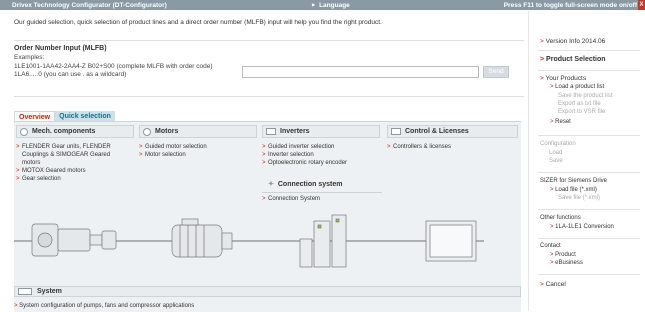  What do you see at coordinates (64, 131) in the screenshot?
I see `column-title: Mech. components` at bounding box center [64, 131].